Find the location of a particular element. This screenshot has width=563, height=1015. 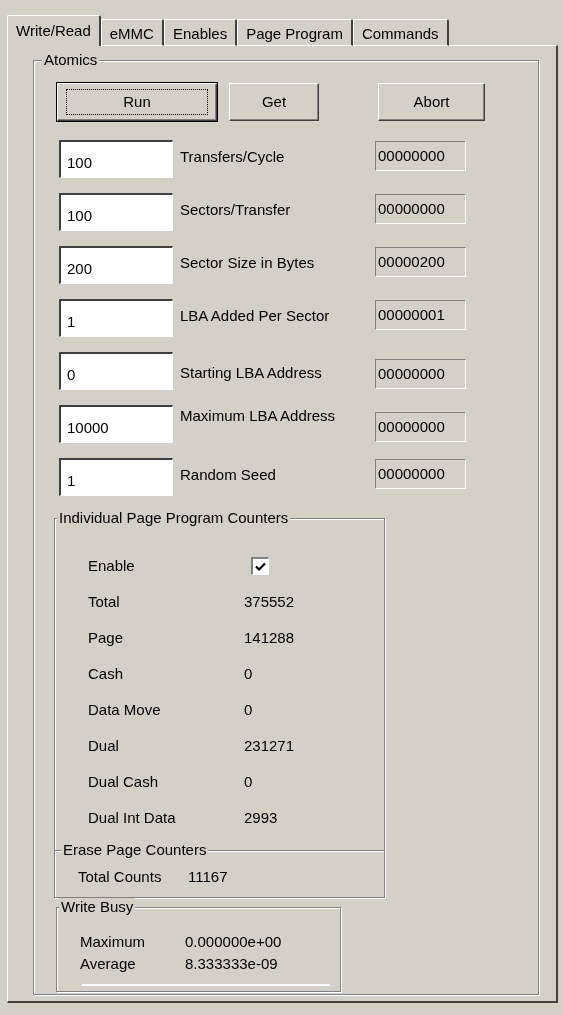

tab: eMMC is located at coordinates (132, 32).